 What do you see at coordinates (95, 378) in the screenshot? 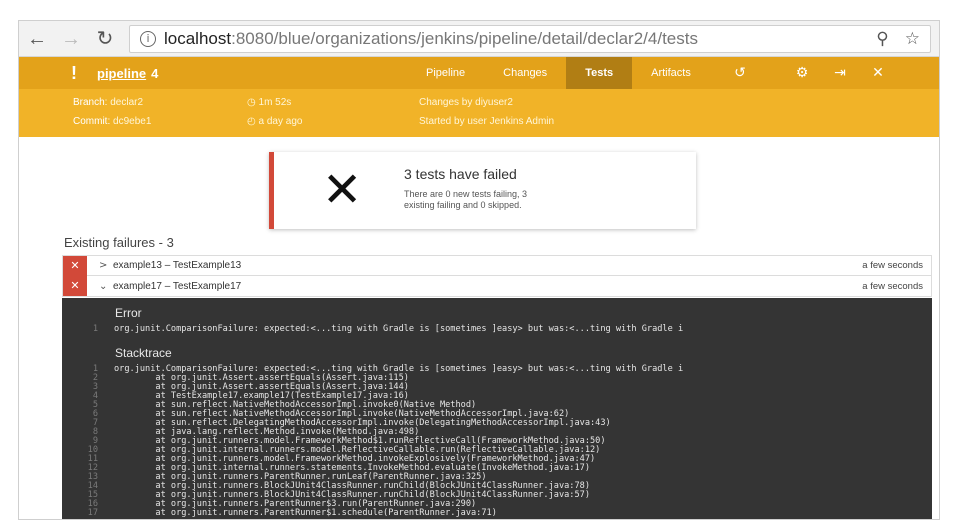
I see `line-number: 2` at bounding box center [95, 378].